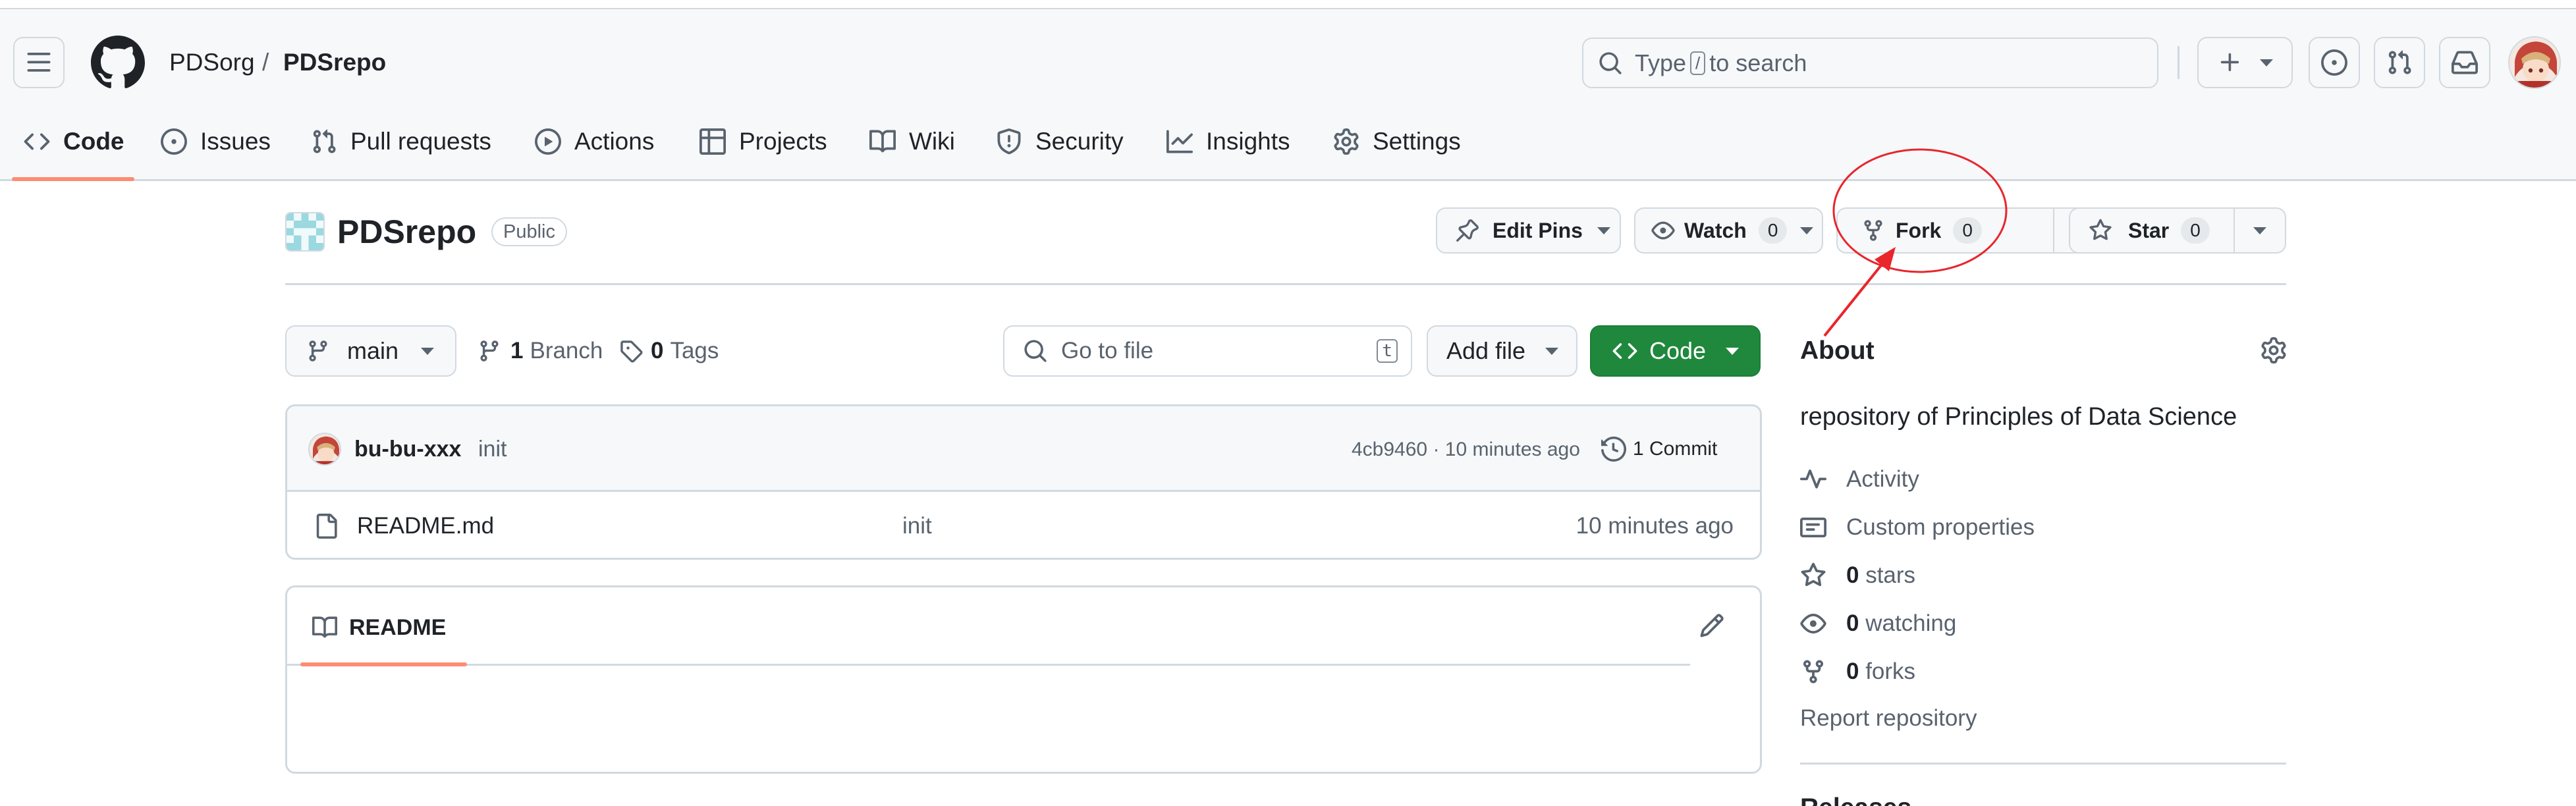  Describe the element at coordinates (2399, 62) in the screenshot. I see `pull-requests-shortcut-button` at that location.